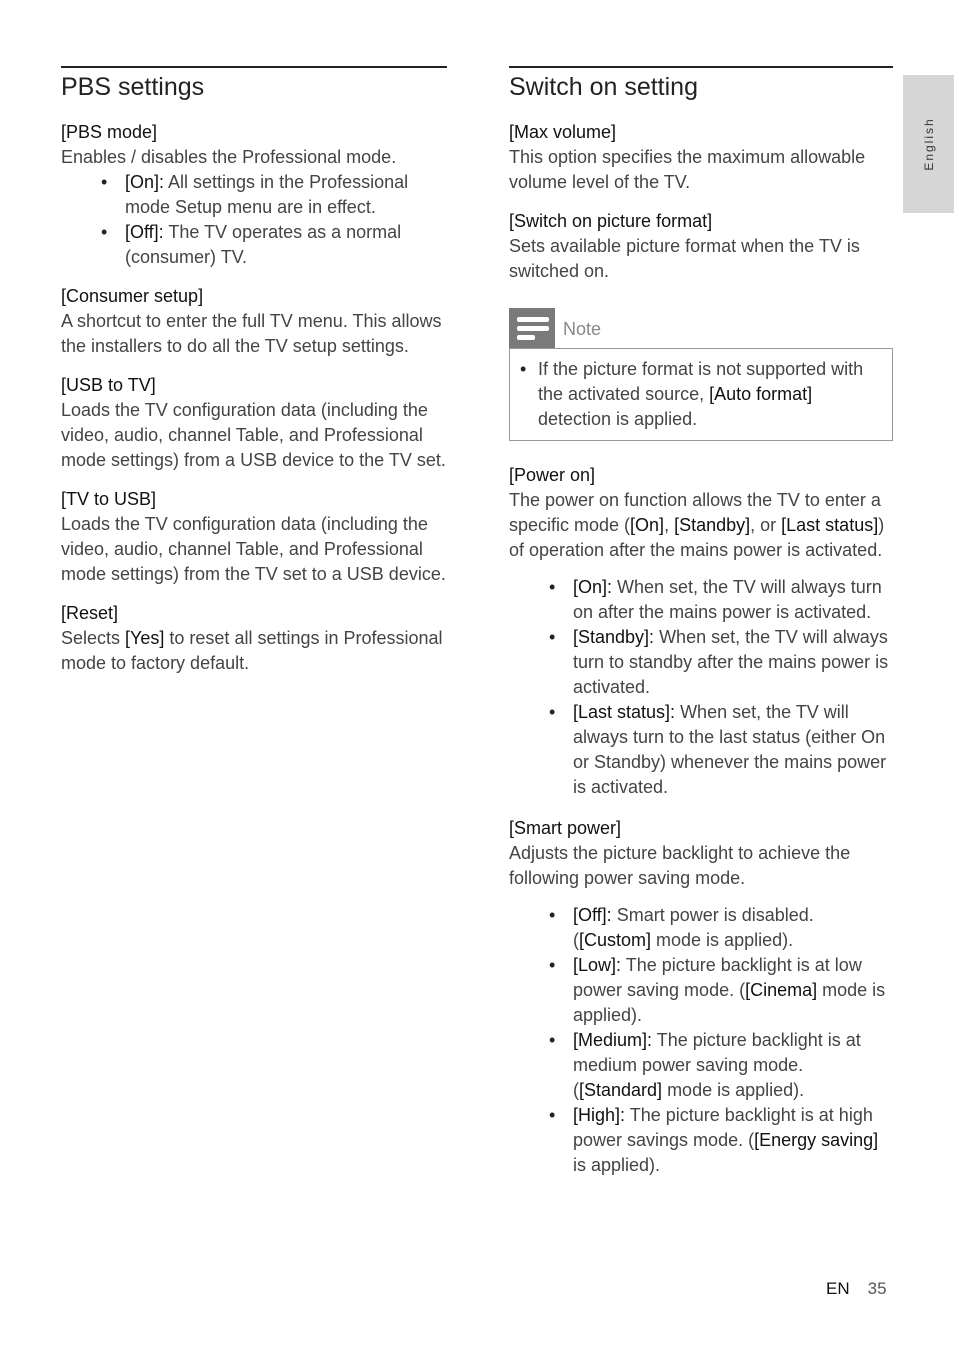  I want to click on section-title: [Smart power], so click(565, 828).